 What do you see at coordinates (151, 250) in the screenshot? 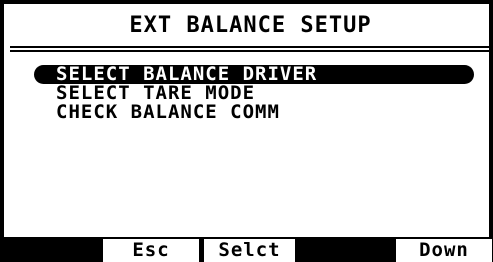
I see `softkey-esc: Esc` at bounding box center [151, 250].